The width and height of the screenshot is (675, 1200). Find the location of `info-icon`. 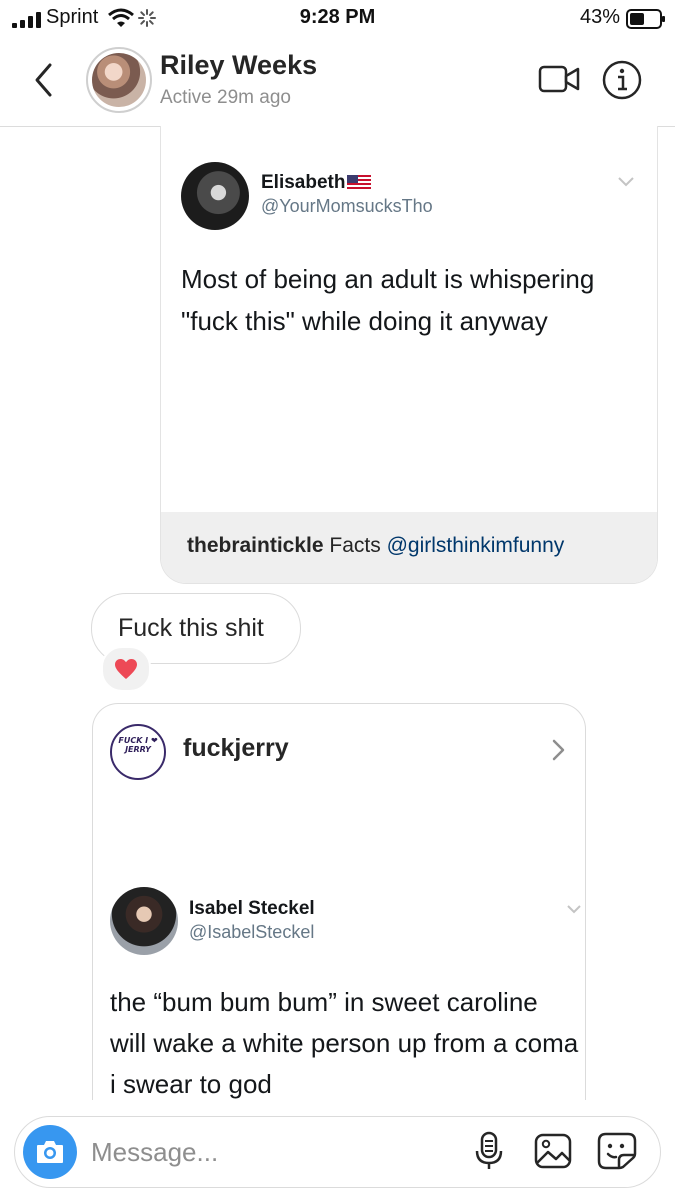

info-icon is located at coordinates (622, 80).